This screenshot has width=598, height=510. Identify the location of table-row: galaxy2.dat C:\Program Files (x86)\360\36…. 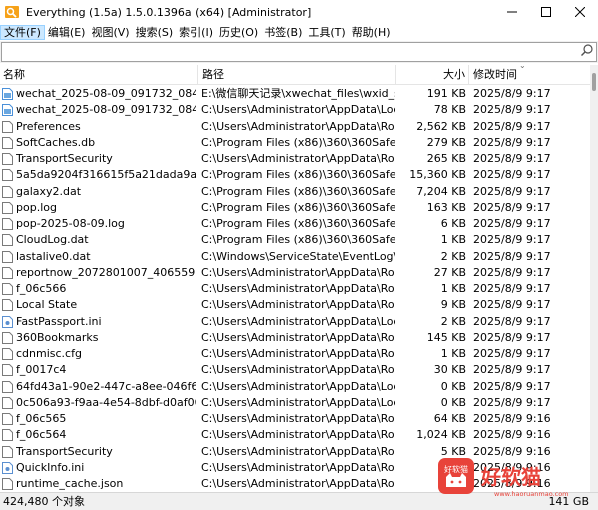
(295, 192).